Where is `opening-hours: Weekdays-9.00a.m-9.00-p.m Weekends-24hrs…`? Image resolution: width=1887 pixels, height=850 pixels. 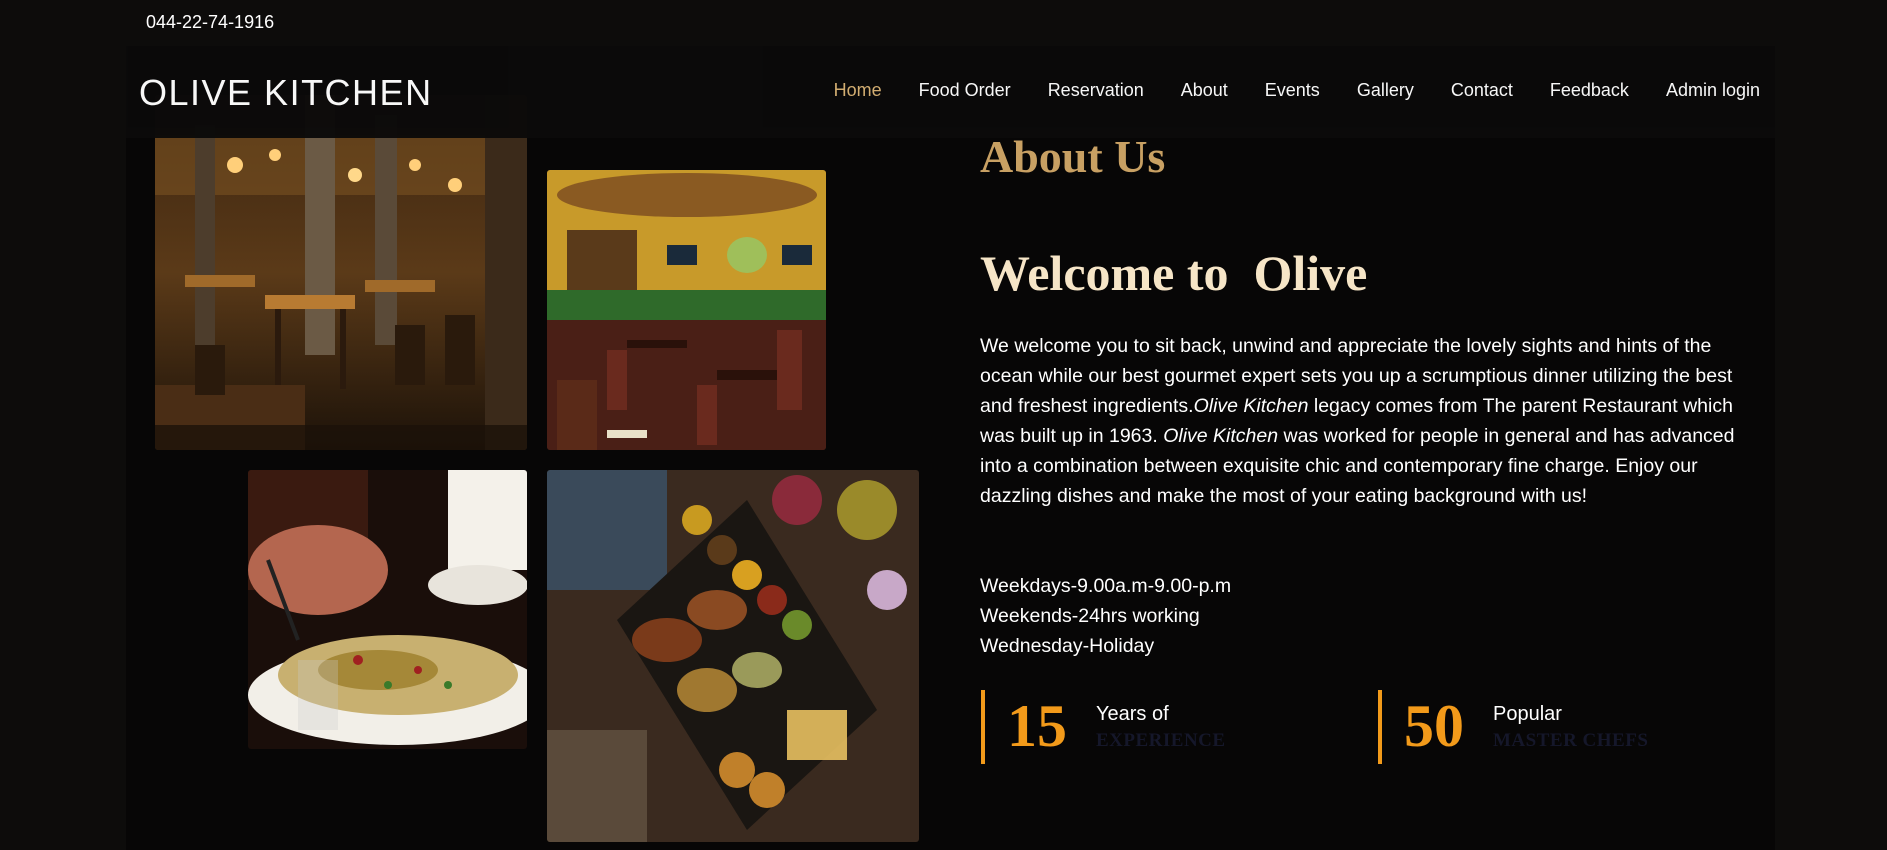 opening-hours: Weekdays-9.00a.m-9.00-p.m Weekends-24hrs… is located at coordinates (1105, 616).